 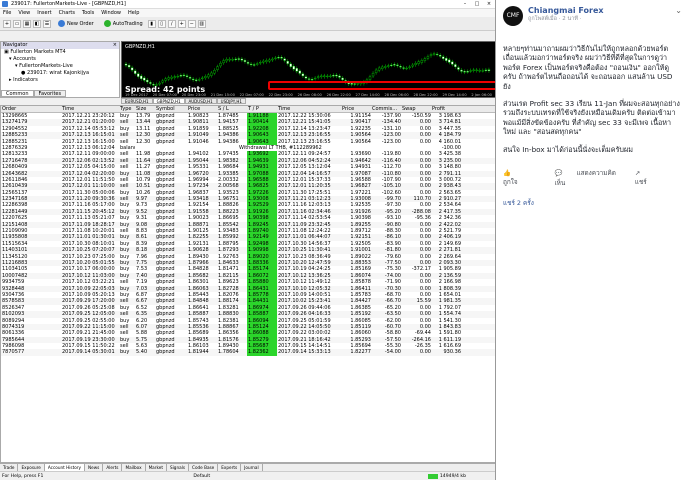 I want to click on page-name: Chiangmai Forex, so click(x=566, y=10).